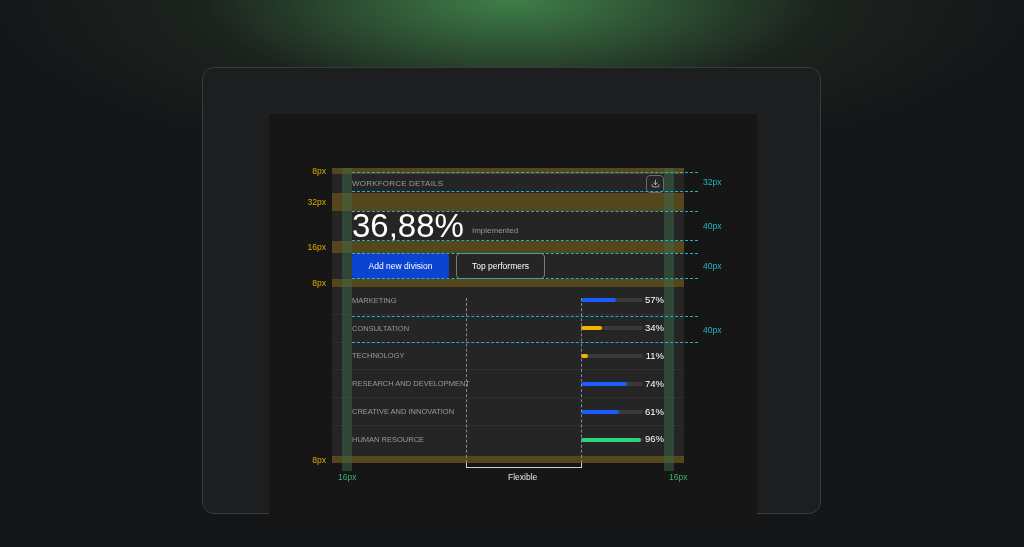  What do you see at coordinates (398, 183) in the screenshot?
I see `card-title: WORKFORCE DETAILS` at bounding box center [398, 183].